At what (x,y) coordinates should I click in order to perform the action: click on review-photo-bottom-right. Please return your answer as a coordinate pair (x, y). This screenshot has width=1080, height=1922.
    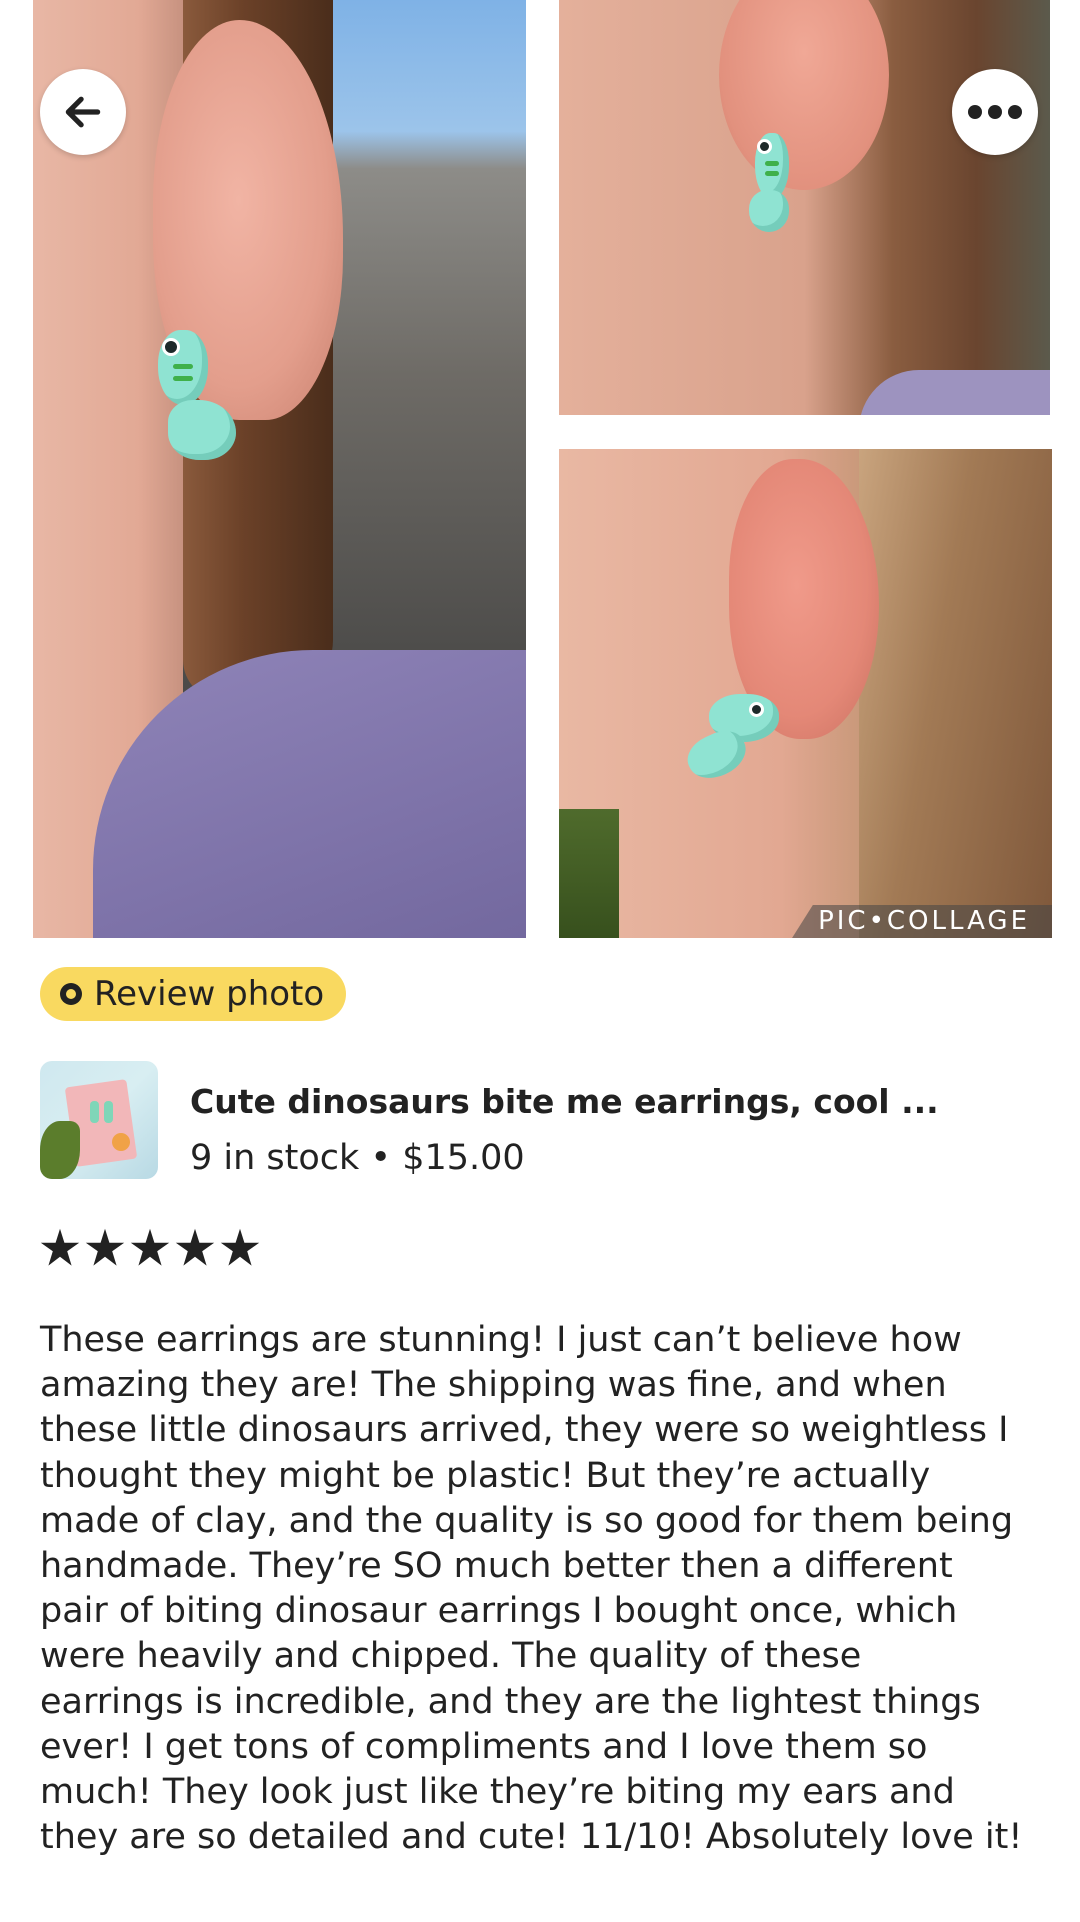
    Looking at the image, I should click on (805, 693).